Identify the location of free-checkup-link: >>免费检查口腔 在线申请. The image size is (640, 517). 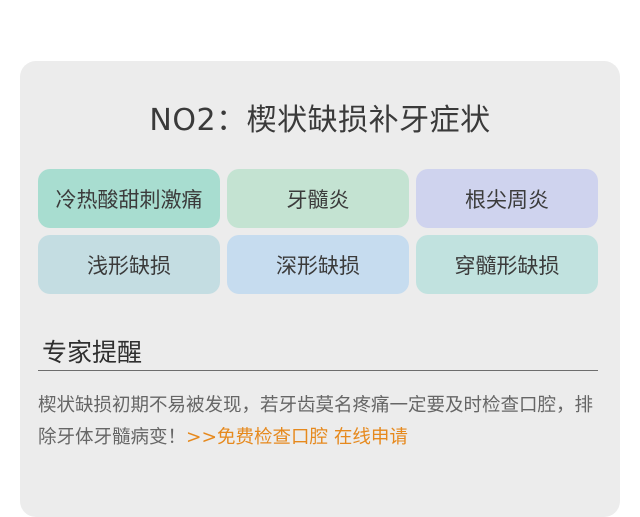
(297, 437).